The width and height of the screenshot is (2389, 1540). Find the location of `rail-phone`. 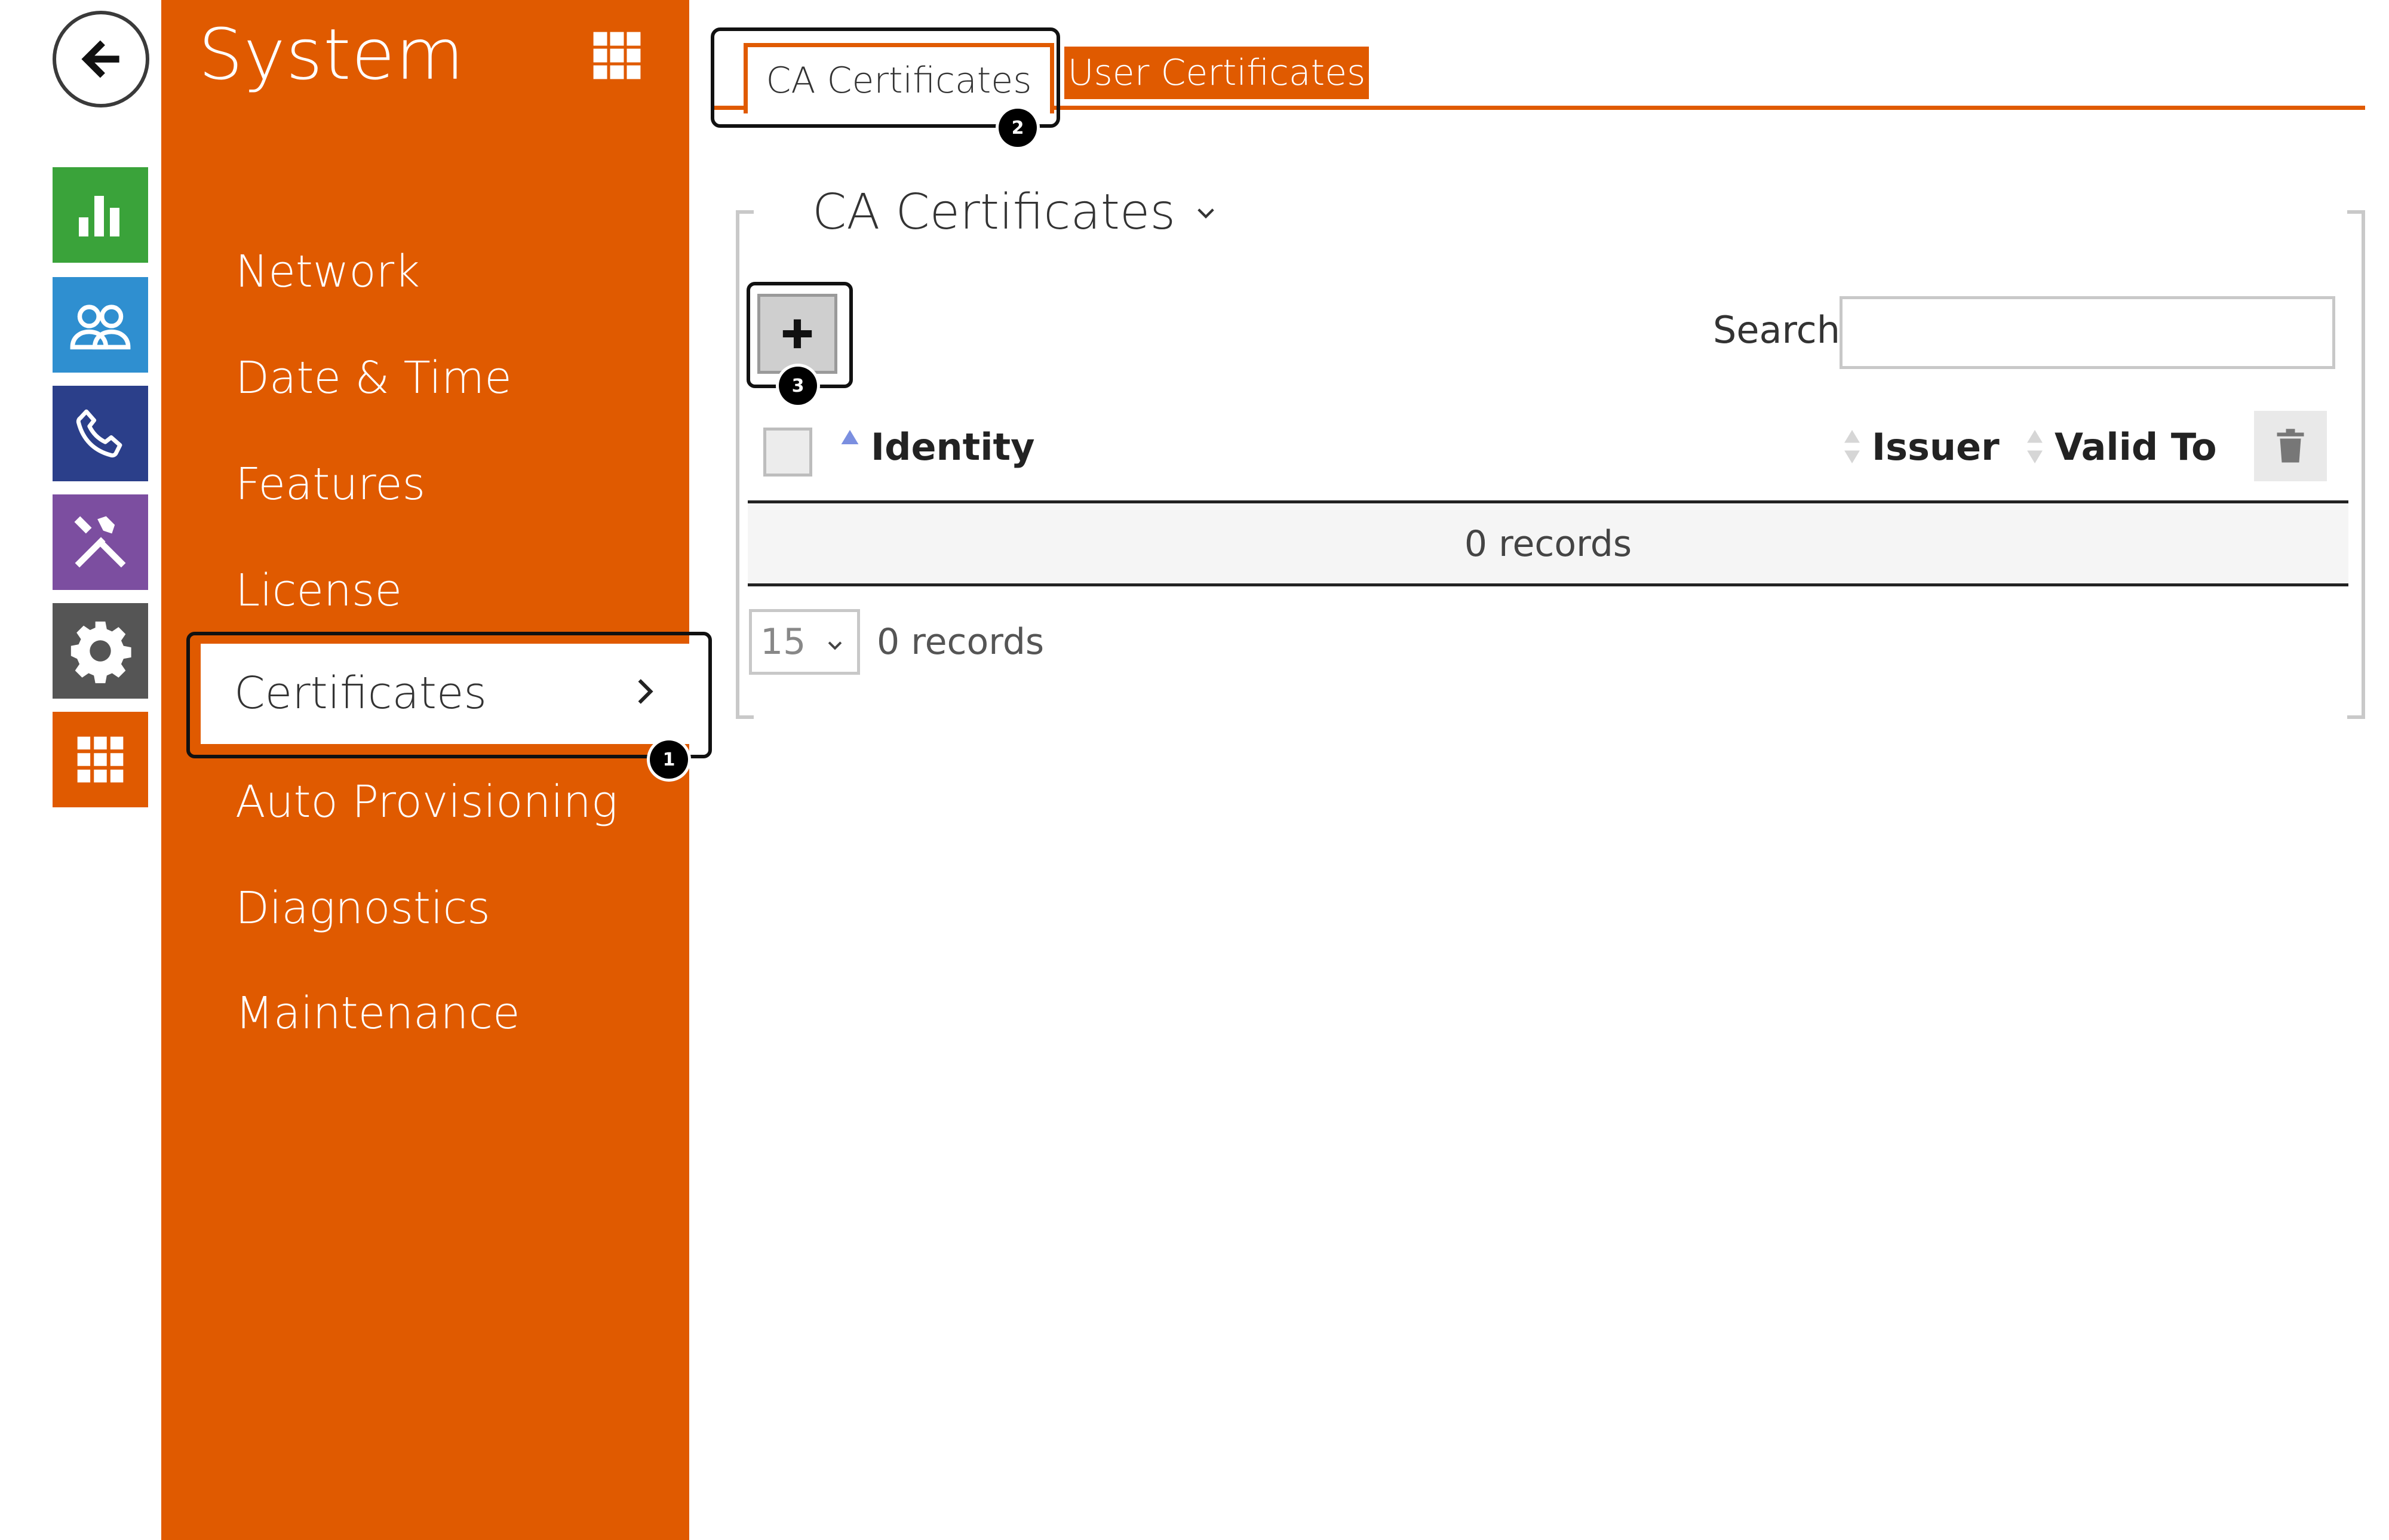

rail-phone is located at coordinates (100, 434).